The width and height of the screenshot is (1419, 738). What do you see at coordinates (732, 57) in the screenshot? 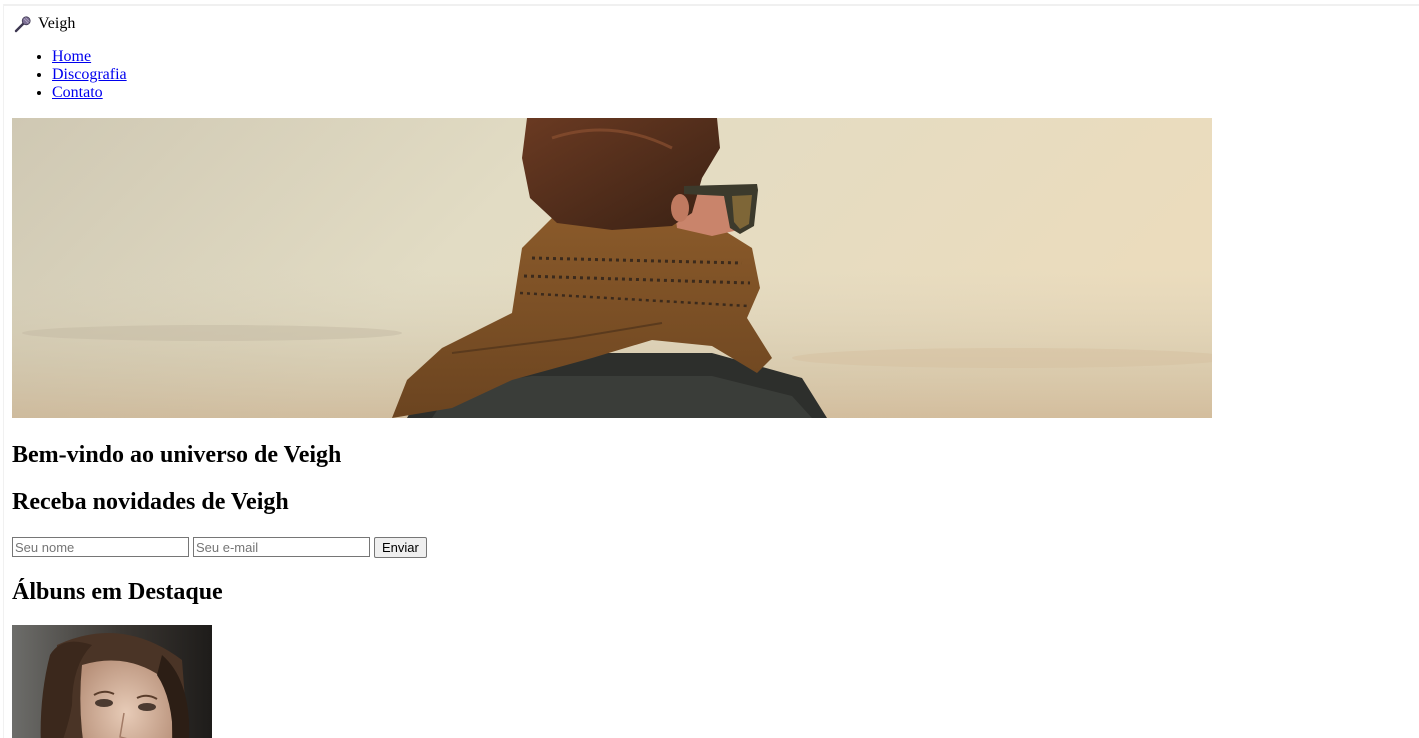
I see `nav-item-home: Home` at bounding box center [732, 57].